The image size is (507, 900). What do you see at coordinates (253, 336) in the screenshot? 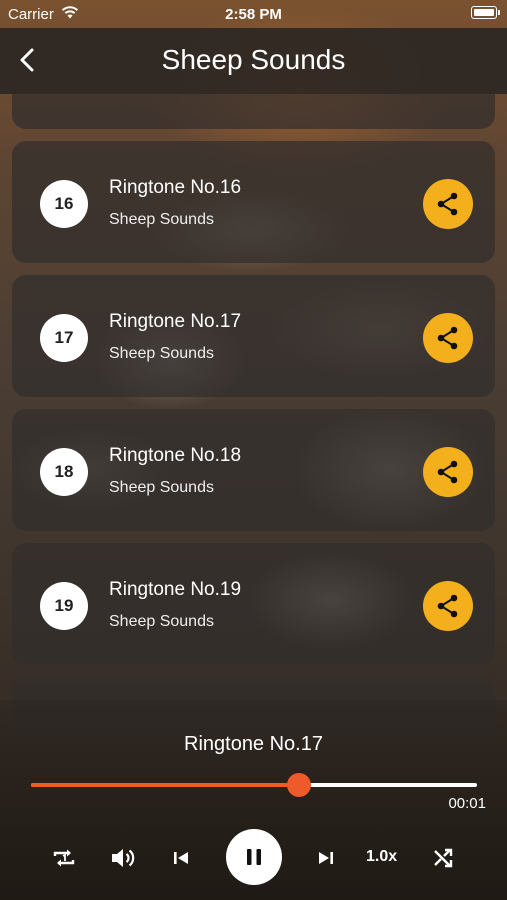
I see `list-item: 17 Ringtone No.17 Sheep Sounds` at bounding box center [253, 336].